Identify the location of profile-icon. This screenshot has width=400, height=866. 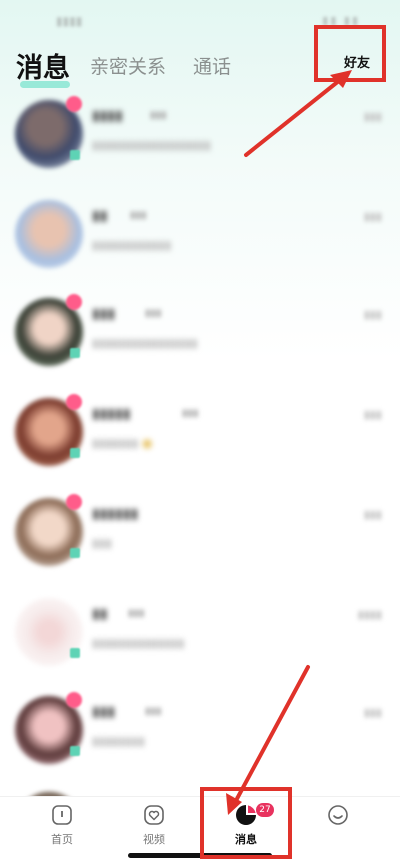
(338, 815).